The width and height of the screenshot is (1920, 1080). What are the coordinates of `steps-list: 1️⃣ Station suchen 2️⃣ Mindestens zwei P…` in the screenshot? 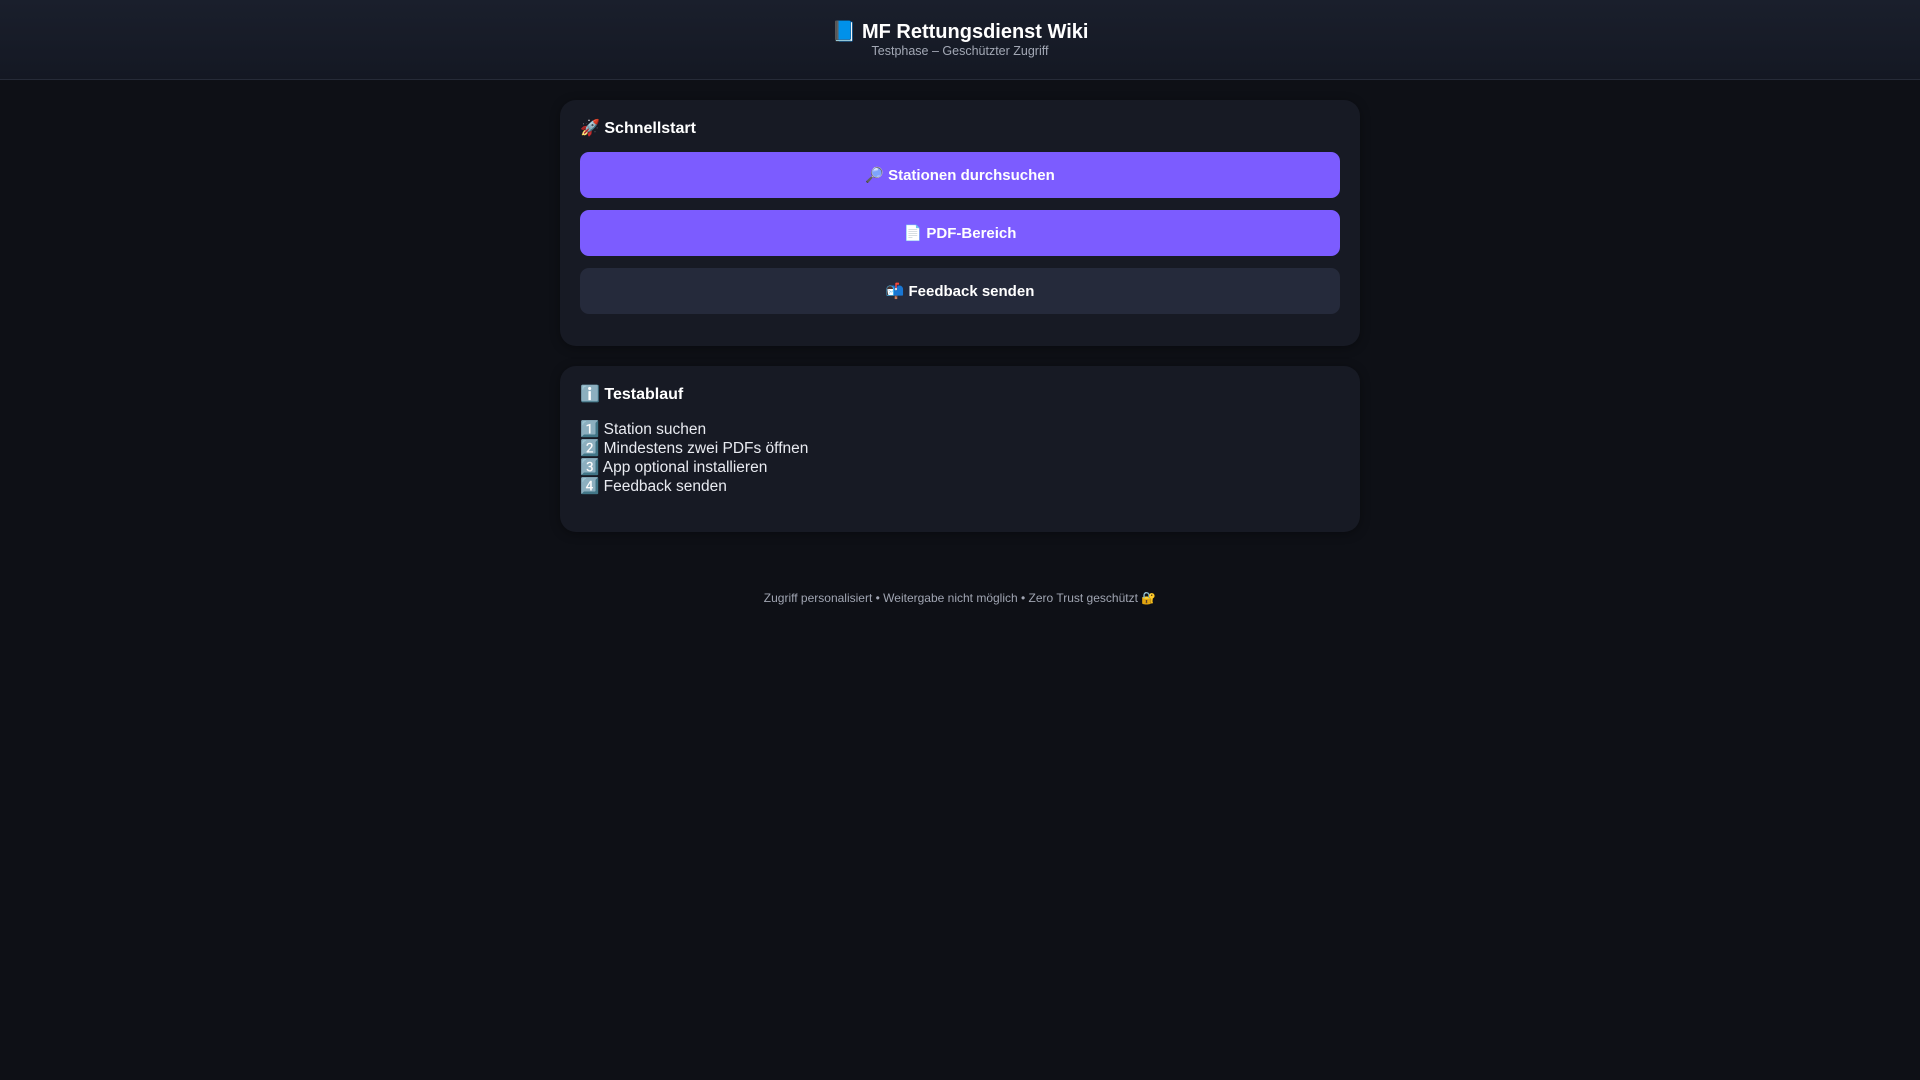 It's located at (694, 458).